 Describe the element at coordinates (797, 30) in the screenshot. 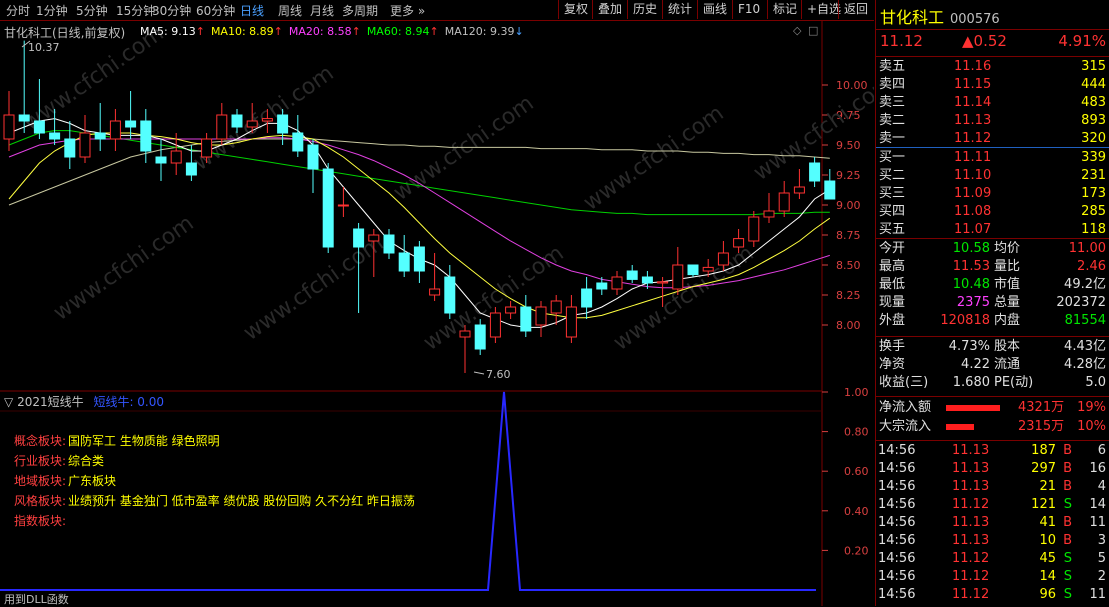

I see `diamond-icon: ◇` at that location.